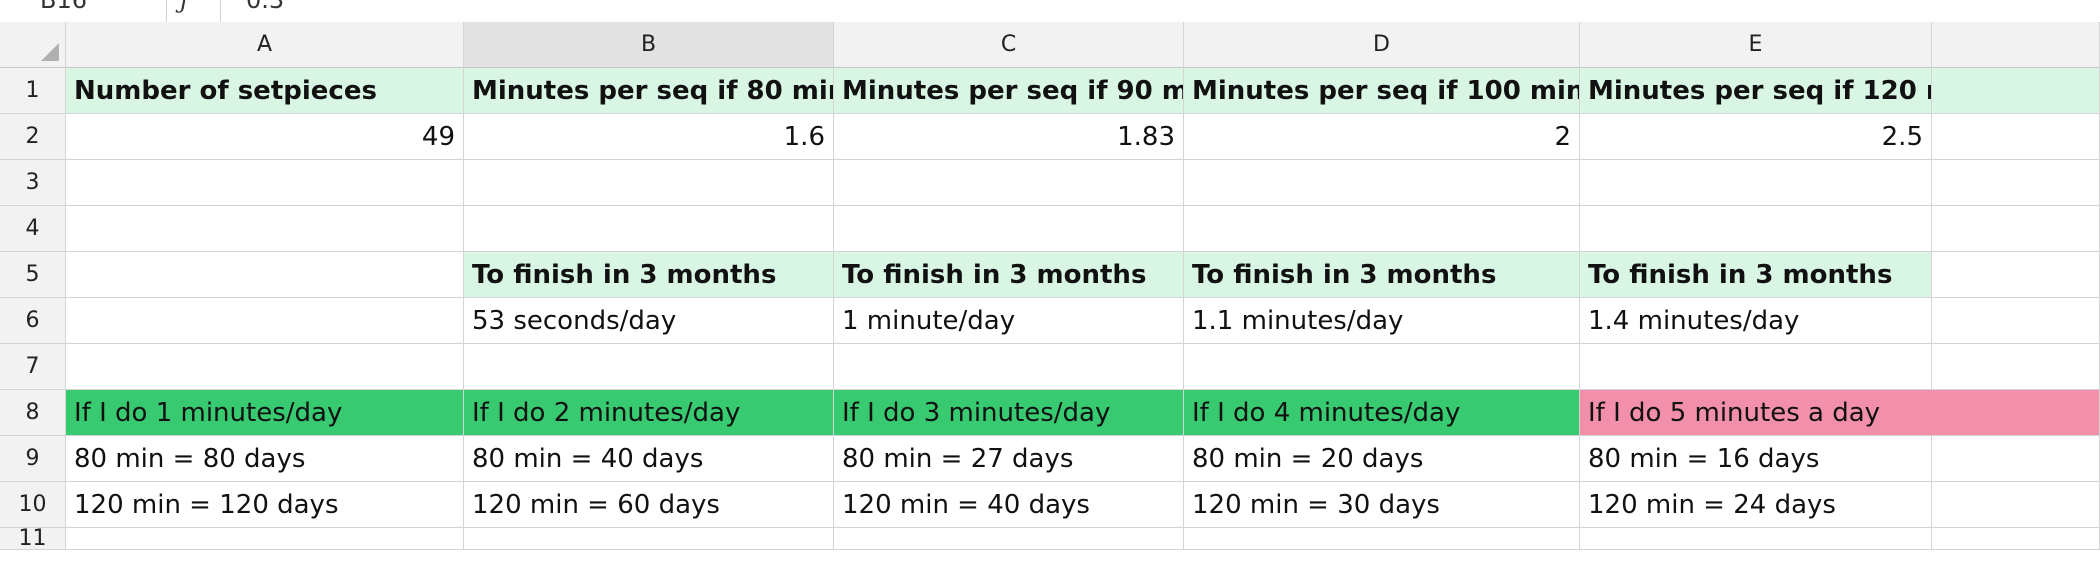 The width and height of the screenshot is (2100, 562). I want to click on cell-b3, so click(649, 183).